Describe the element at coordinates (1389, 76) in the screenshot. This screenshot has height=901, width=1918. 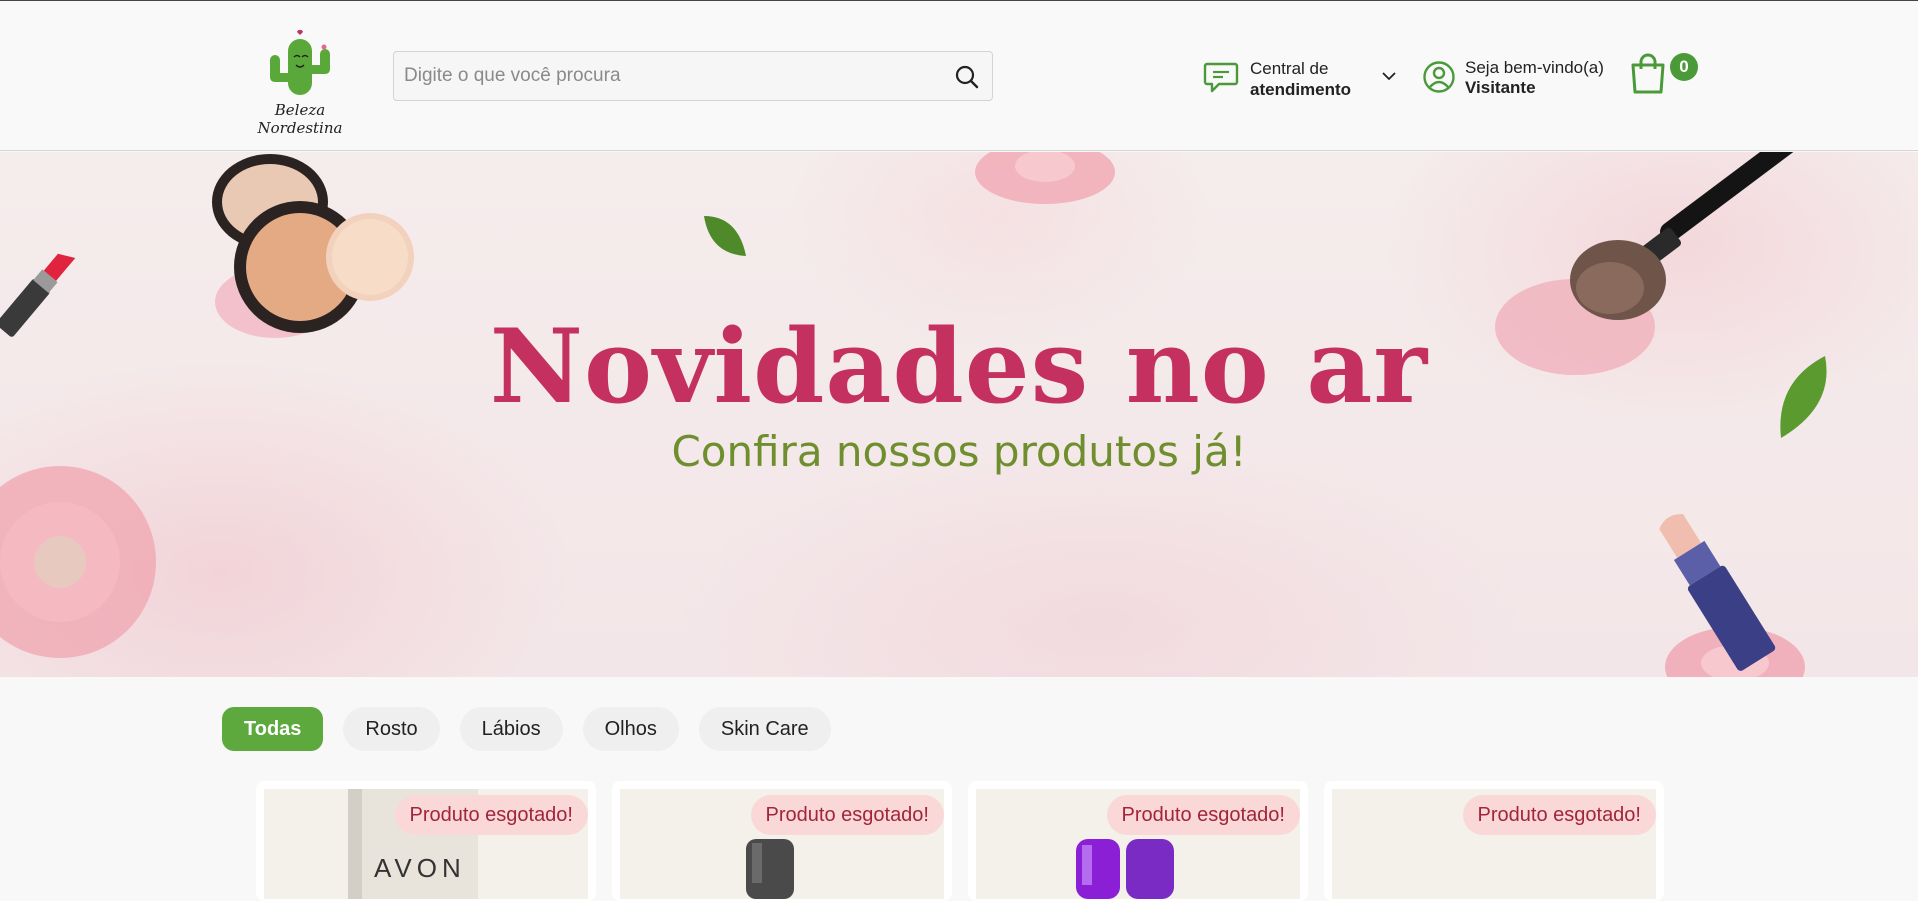
I see `chevron-down-icon` at that location.